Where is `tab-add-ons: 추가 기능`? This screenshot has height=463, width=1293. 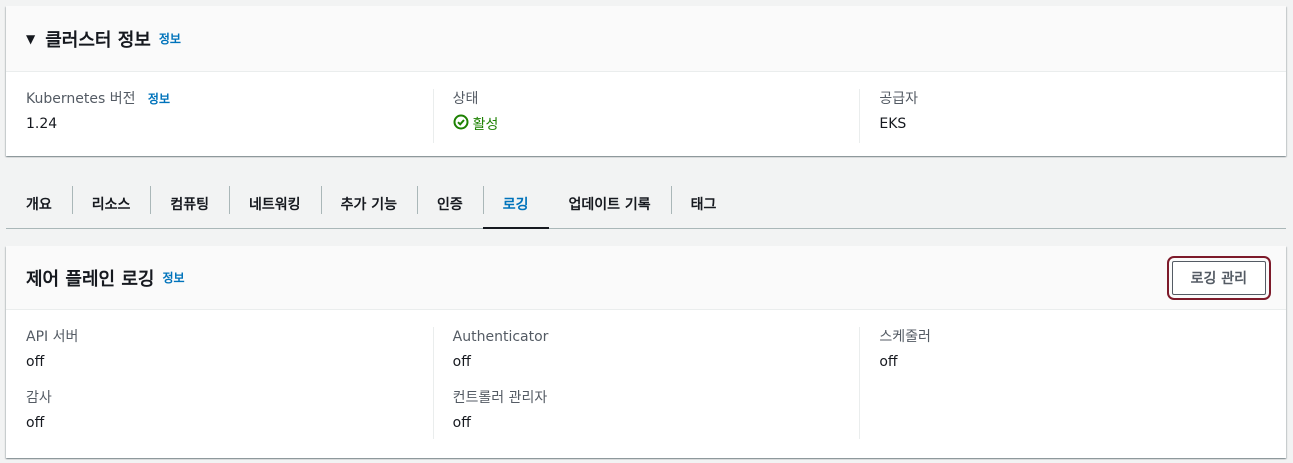
tab-add-ons: 추가 기능 is located at coordinates (368, 204).